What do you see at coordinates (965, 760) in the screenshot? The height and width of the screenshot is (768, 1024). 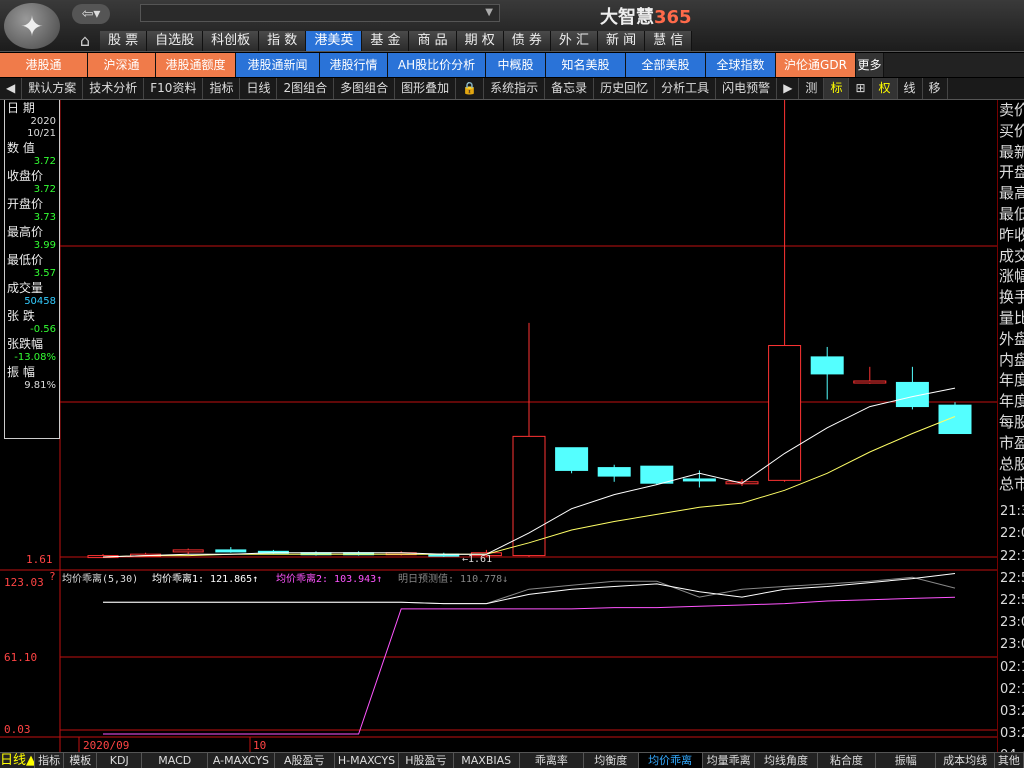 I see `indicator-tab: 成本均线` at bounding box center [965, 760].